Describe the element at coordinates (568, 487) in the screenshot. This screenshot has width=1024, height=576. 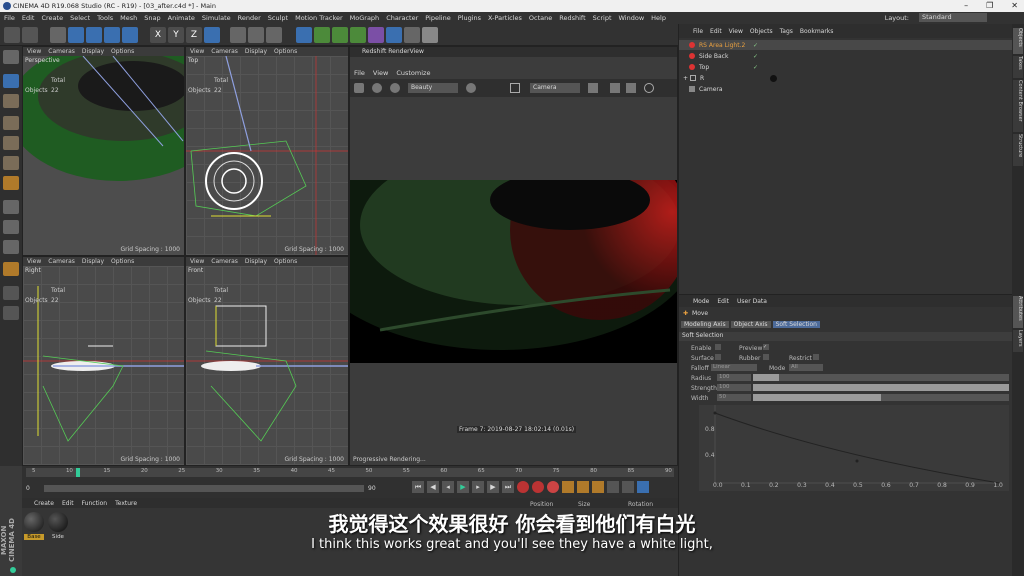
I see `position-key-icon` at that location.